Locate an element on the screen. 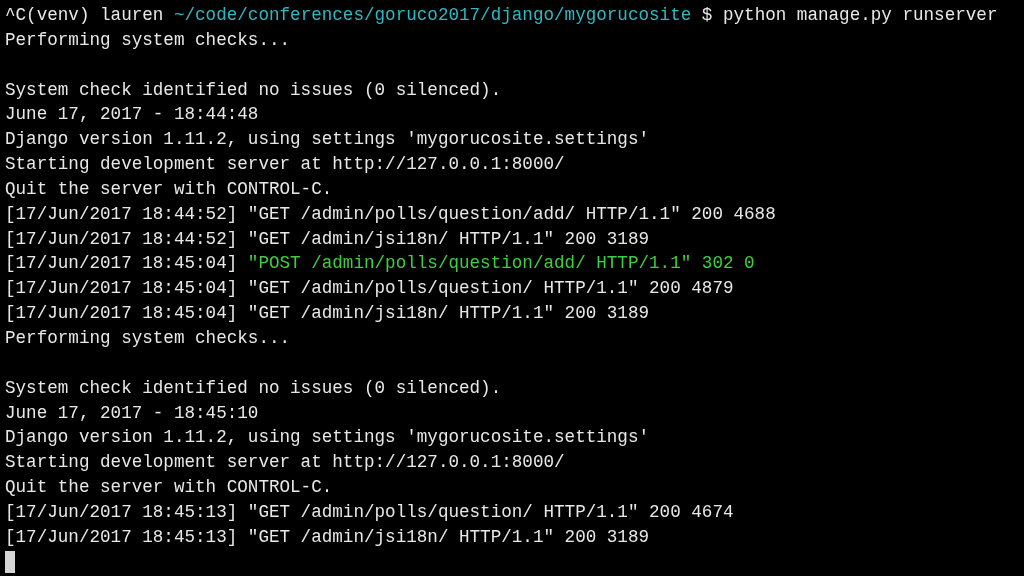 The width and height of the screenshot is (1024, 576). terminal-text: [17/Jun/2017 18:45:13] "GET /admin/jsi18n/ HTTP/1.1" 200 3189 is located at coordinates (327, 537).